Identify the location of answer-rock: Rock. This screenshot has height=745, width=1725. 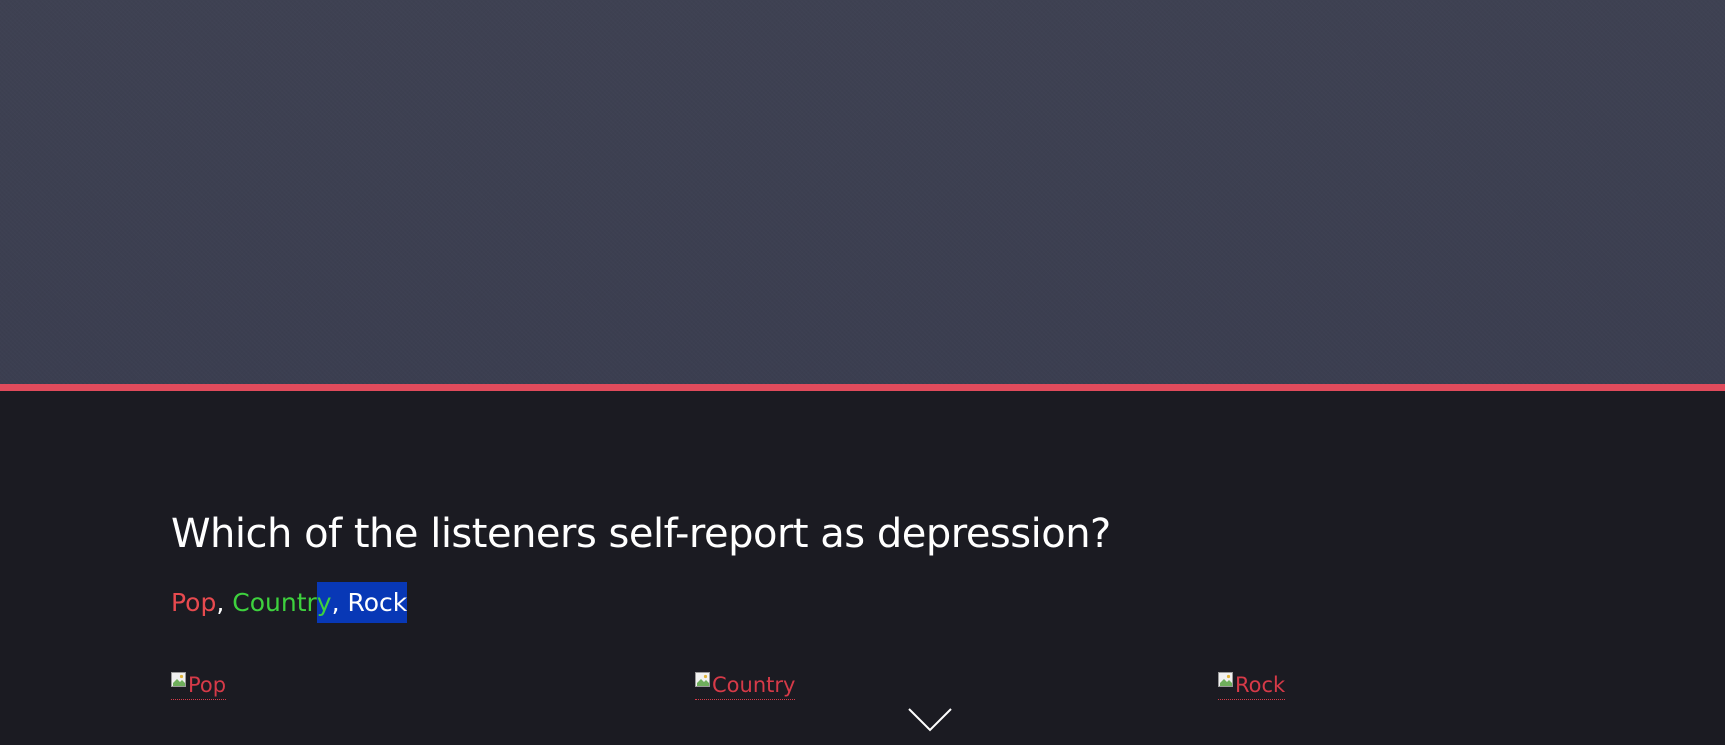
(377, 602).